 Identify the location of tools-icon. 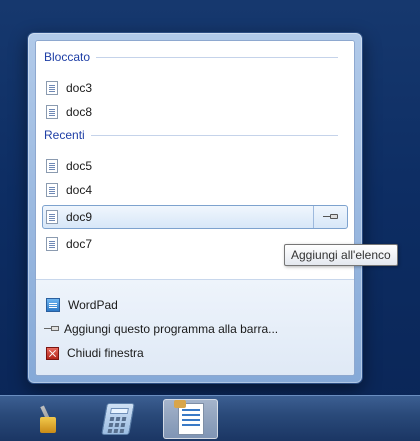
(48, 419).